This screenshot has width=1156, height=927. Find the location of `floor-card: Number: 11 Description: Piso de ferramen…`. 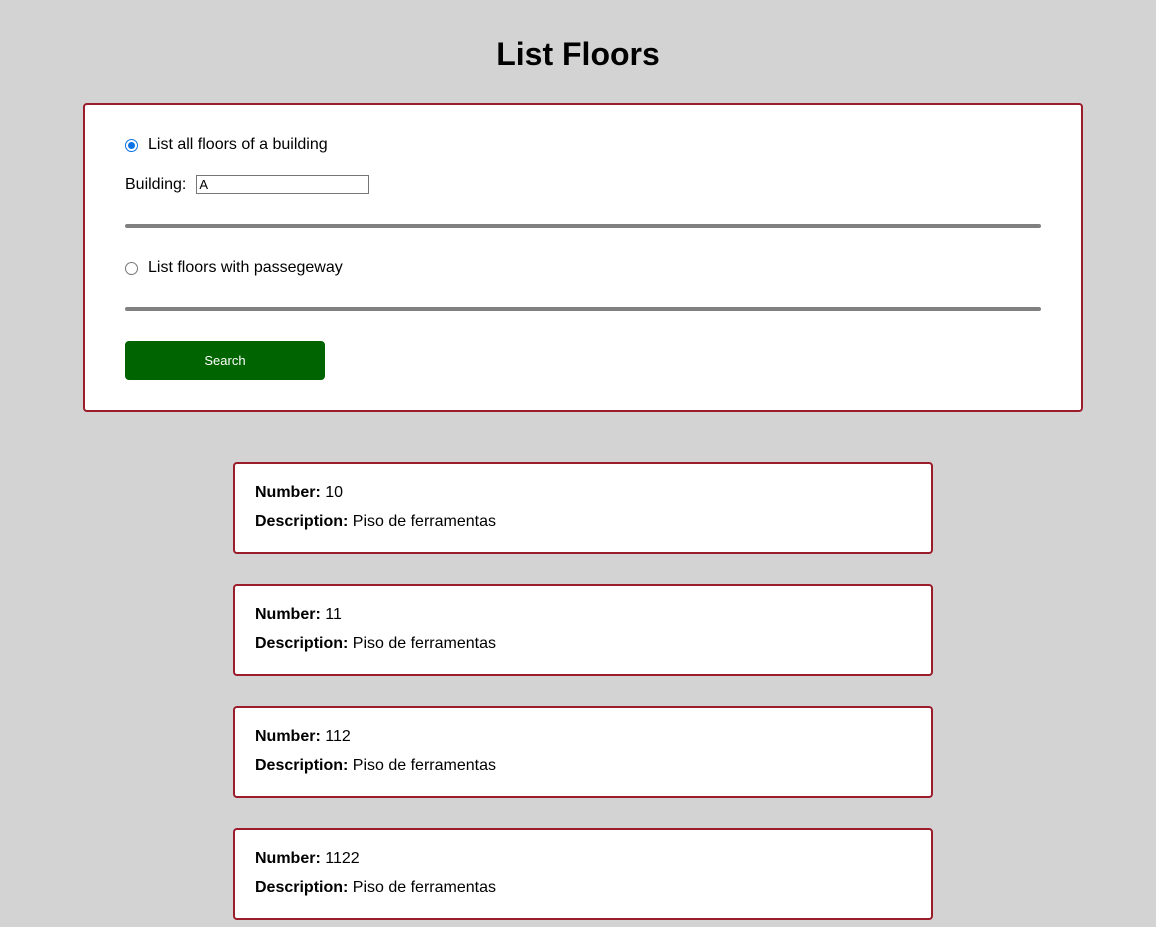

floor-card: Number: 11 Description: Piso de ferramen… is located at coordinates (583, 630).